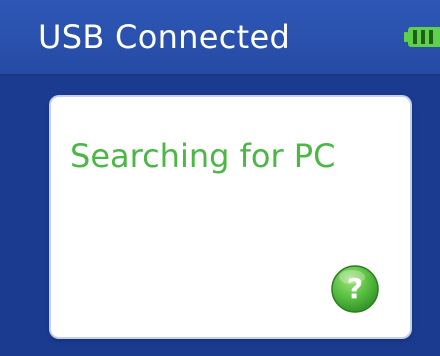 The width and height of the screenshot is (440, 356). I want to click on help-label: ?, so click(355, 288).